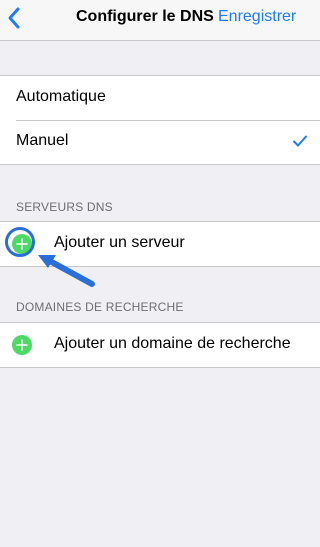 The height and width of the screenshot is (547, 320). I want to click on search-domains-group: Ajouter un domaine de recherche, so click(160, 345).